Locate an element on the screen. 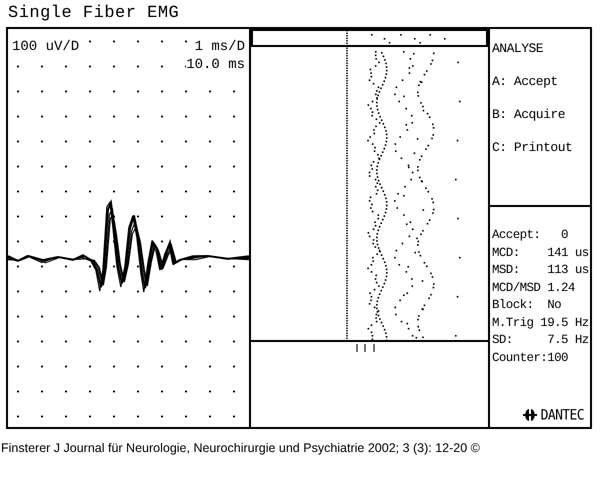 The width and height of the screenshot is (600, 499). result-line: Block: No is located at coordinates (527, 305).